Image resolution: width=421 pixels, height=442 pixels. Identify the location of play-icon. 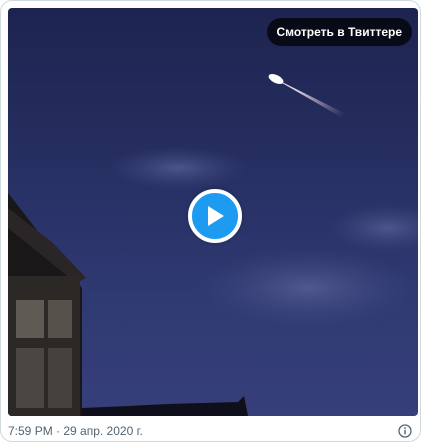
(216, 216).